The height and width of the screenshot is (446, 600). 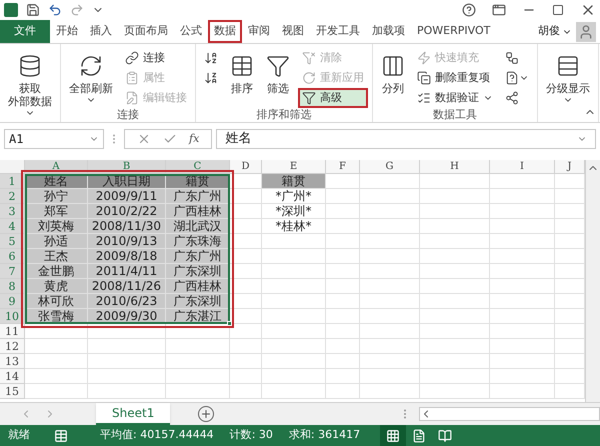 I want to click on ribbon-tab: 加载项, so click(x=388, y=31).